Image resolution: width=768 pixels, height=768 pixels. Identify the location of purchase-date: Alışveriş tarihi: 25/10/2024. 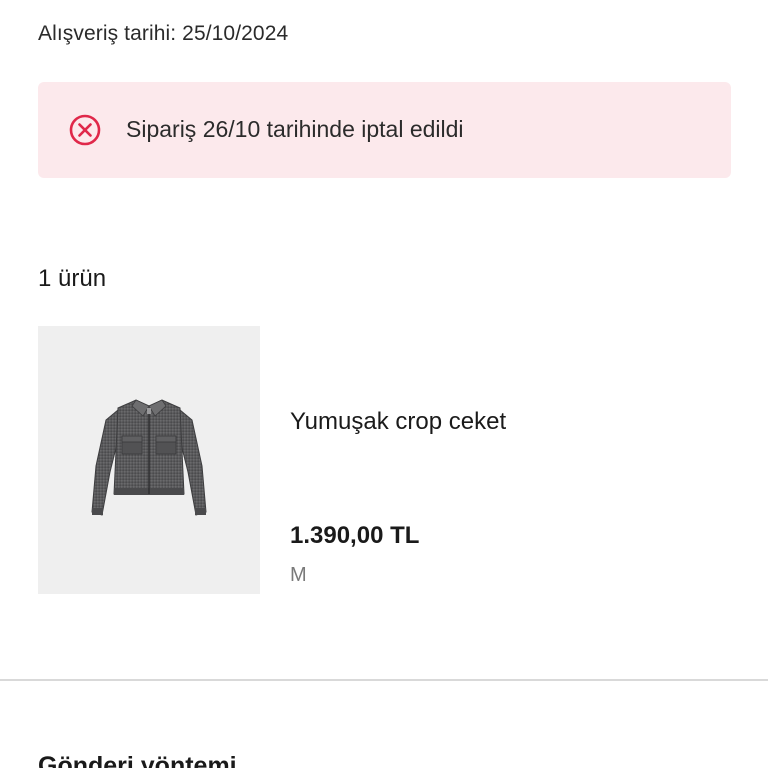
(163, 33).